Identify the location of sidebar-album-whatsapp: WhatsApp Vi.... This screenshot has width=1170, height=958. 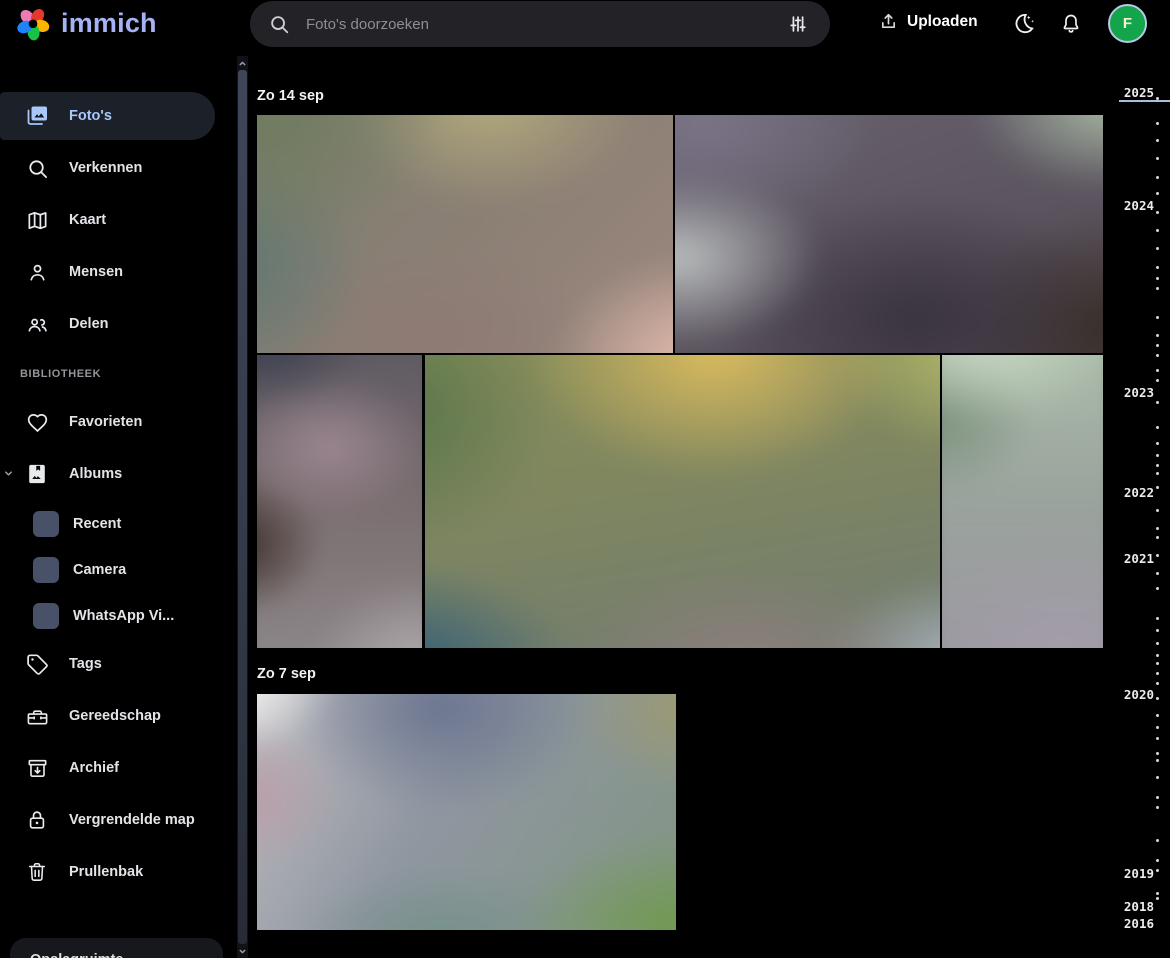
(107, 616).